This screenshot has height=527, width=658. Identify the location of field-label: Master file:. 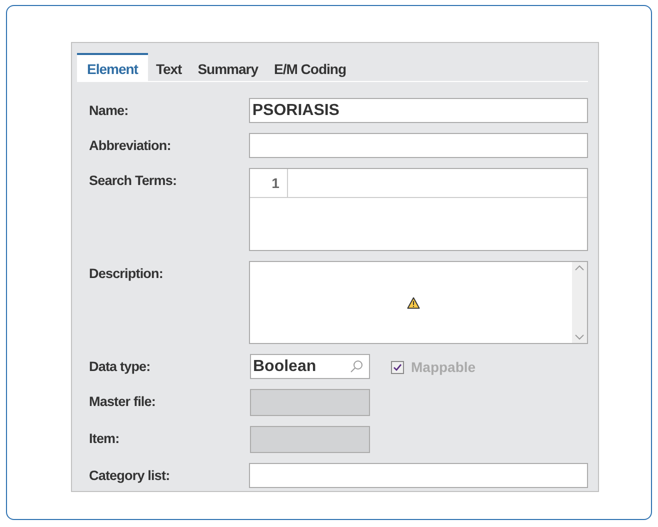
(122, 401).